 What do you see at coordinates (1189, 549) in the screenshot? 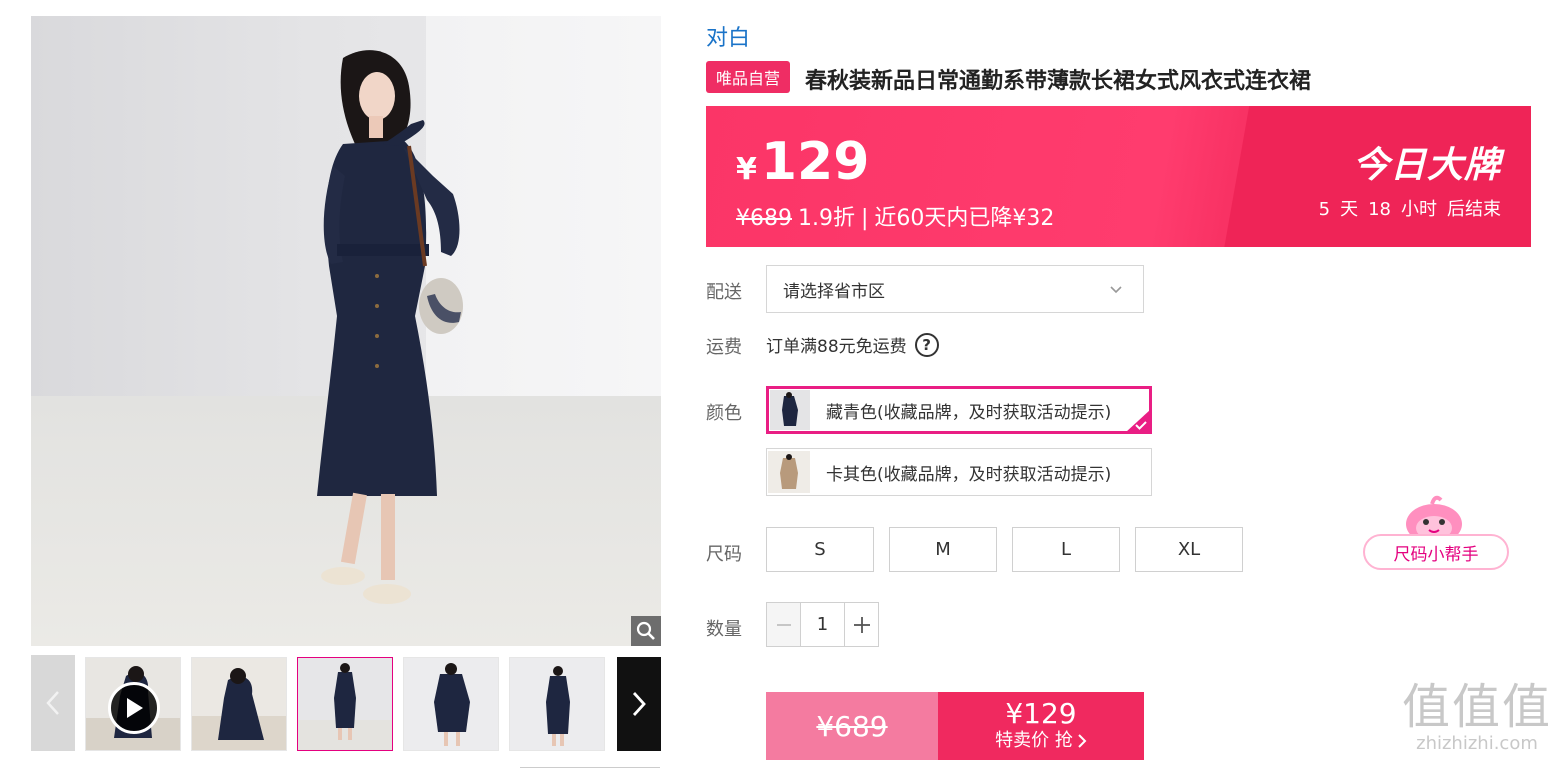
I see `size-option-xl: XL` at bounding box center [1189, 549].